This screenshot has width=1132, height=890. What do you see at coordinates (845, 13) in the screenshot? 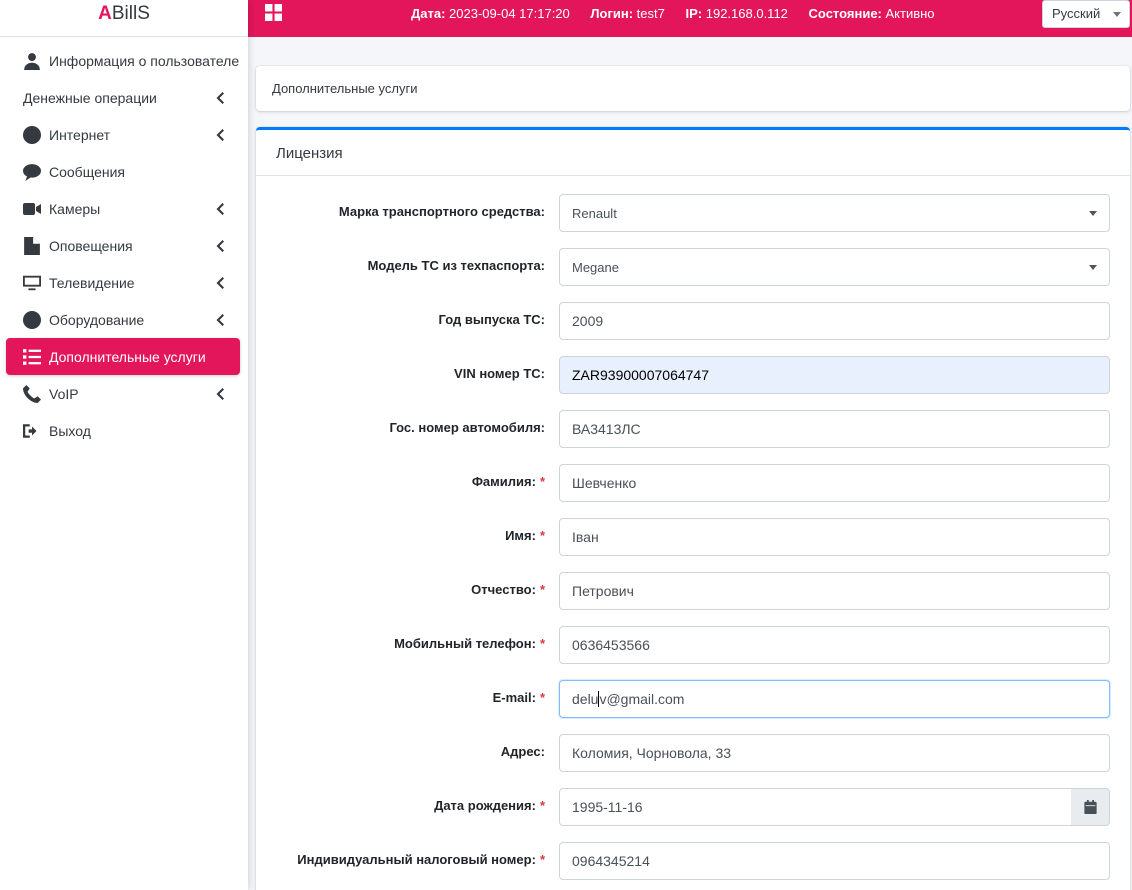
I see `state-label: Состояние:` at bounding box center [845, 13].